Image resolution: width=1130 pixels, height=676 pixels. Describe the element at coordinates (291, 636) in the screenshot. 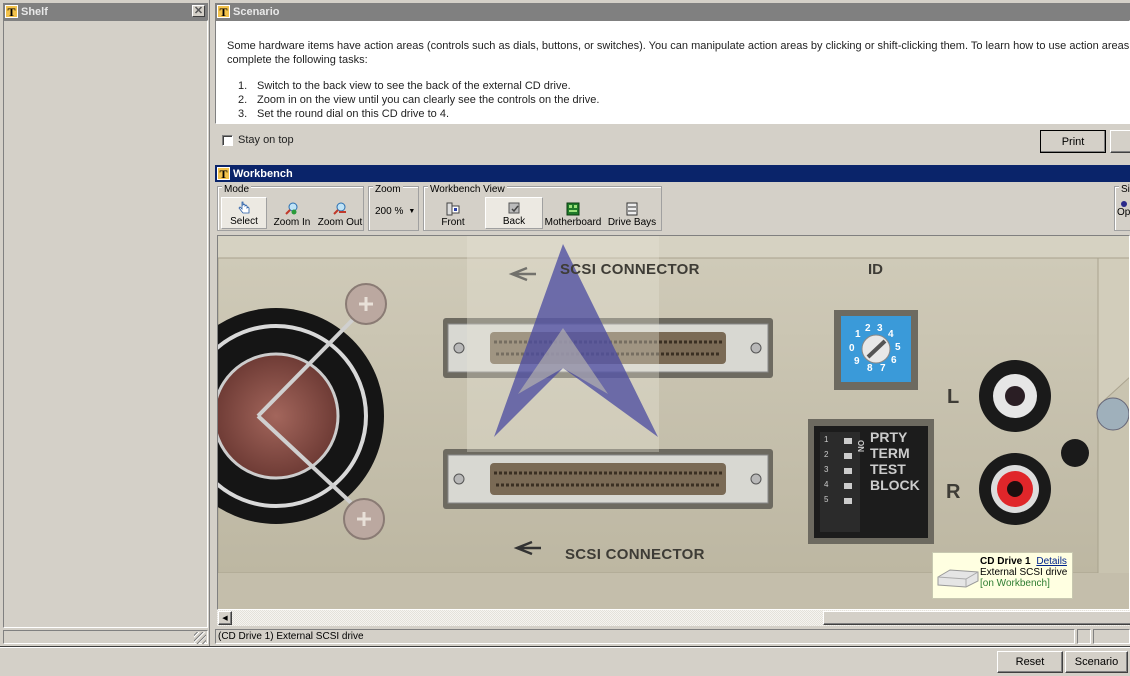

I see `status-text: (CD Drive 1) External SCSI drive` at that location.